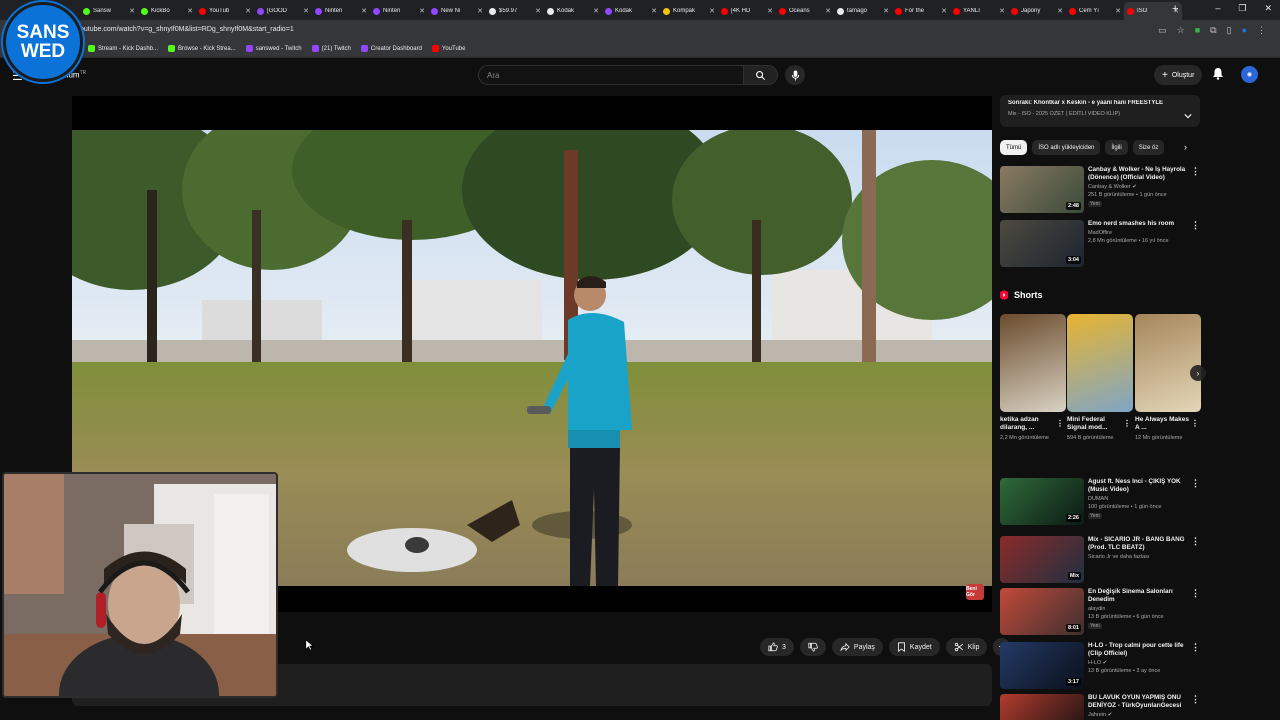 This screenshot has width=1280, height=720. I want to click on video-thumbnail, so click(1042, 707).